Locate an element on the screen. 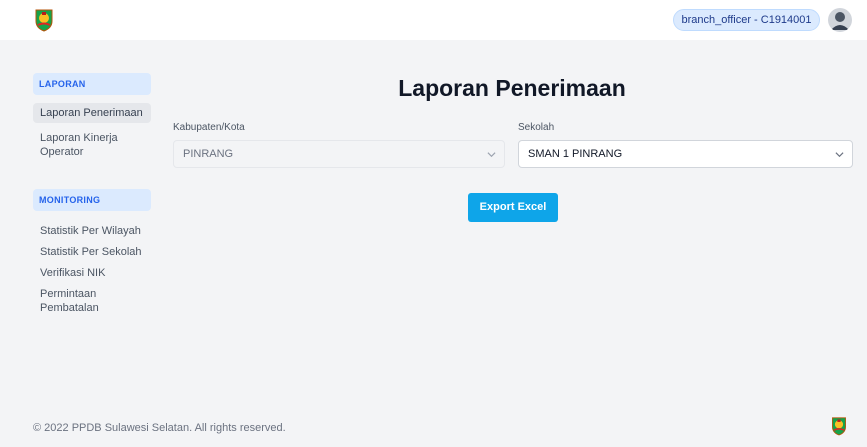  sekolah-label: Sekolah is located at coordinates (536, 127).